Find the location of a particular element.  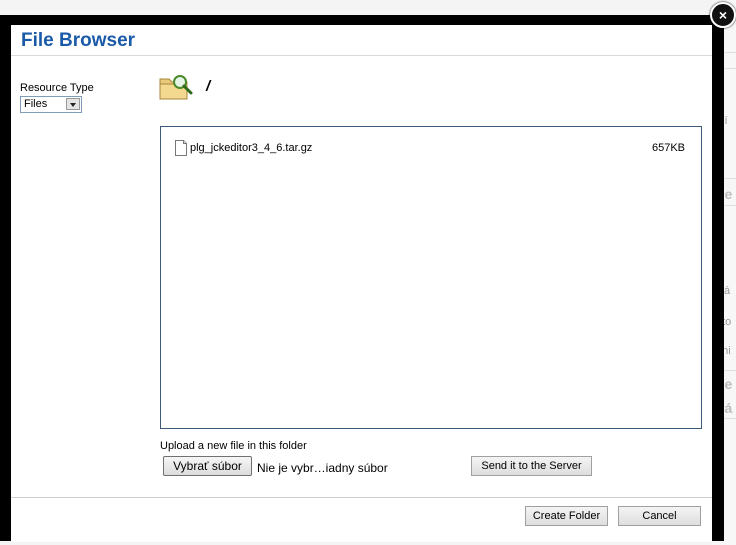

close-icon: × is located at coordinates (723, 15).